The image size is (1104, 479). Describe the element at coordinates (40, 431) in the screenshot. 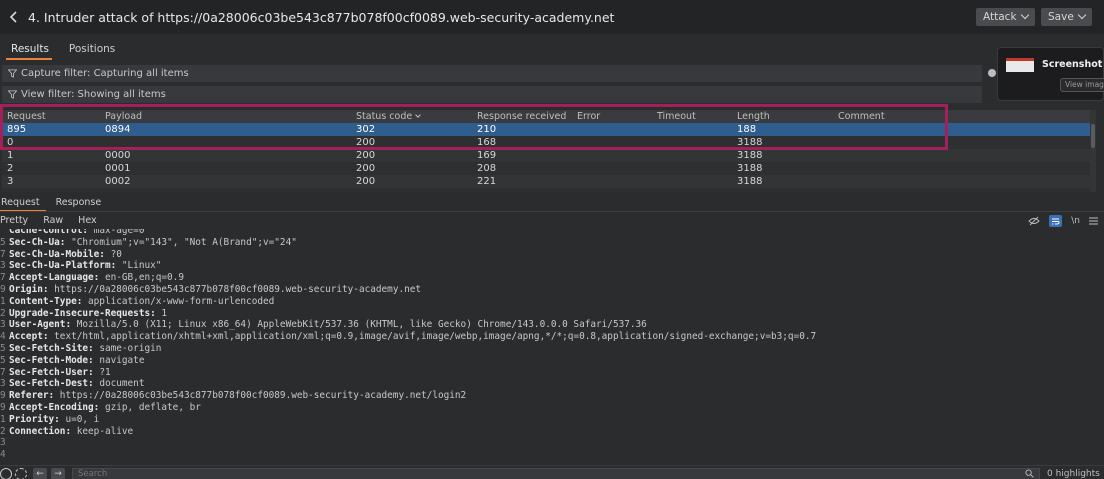

I see `header-name: Connection:` at that location.